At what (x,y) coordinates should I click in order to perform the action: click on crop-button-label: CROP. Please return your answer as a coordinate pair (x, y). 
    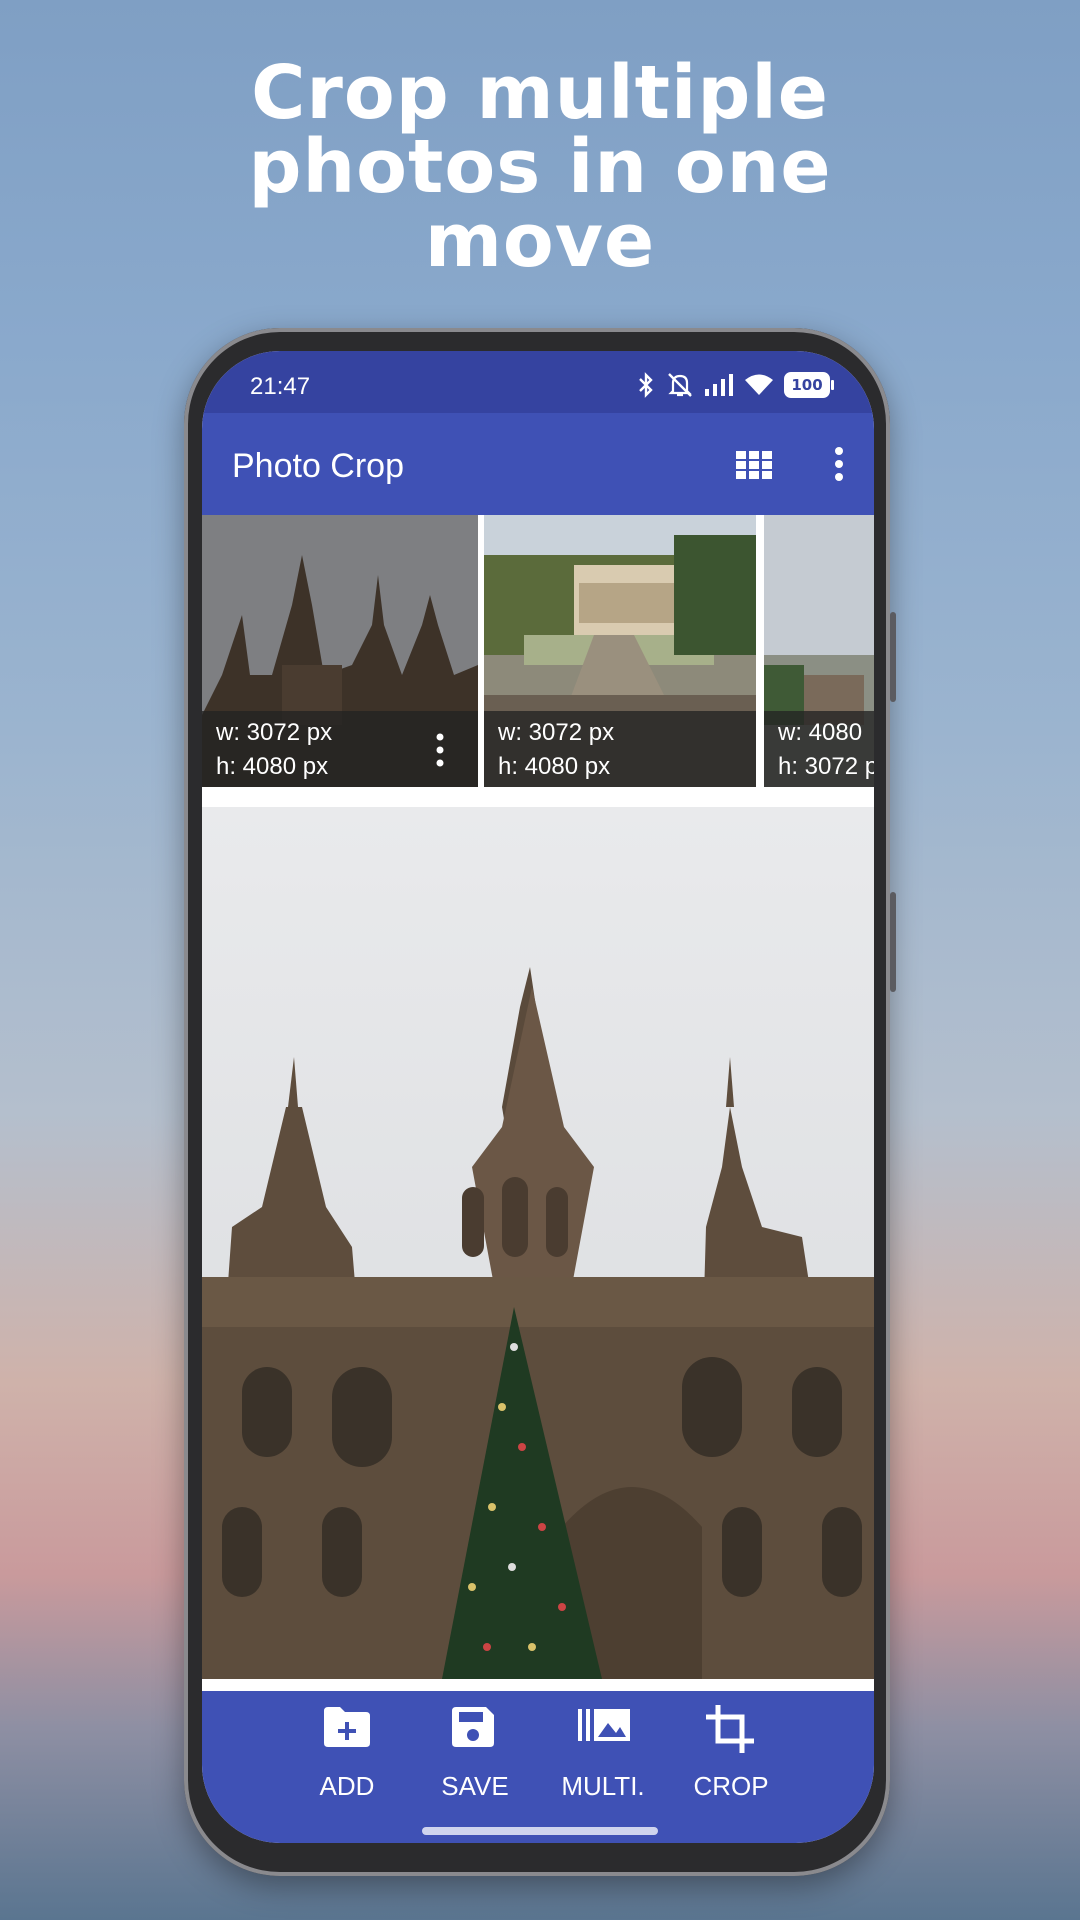
    Looking at the image, I should click on (731, 1786).